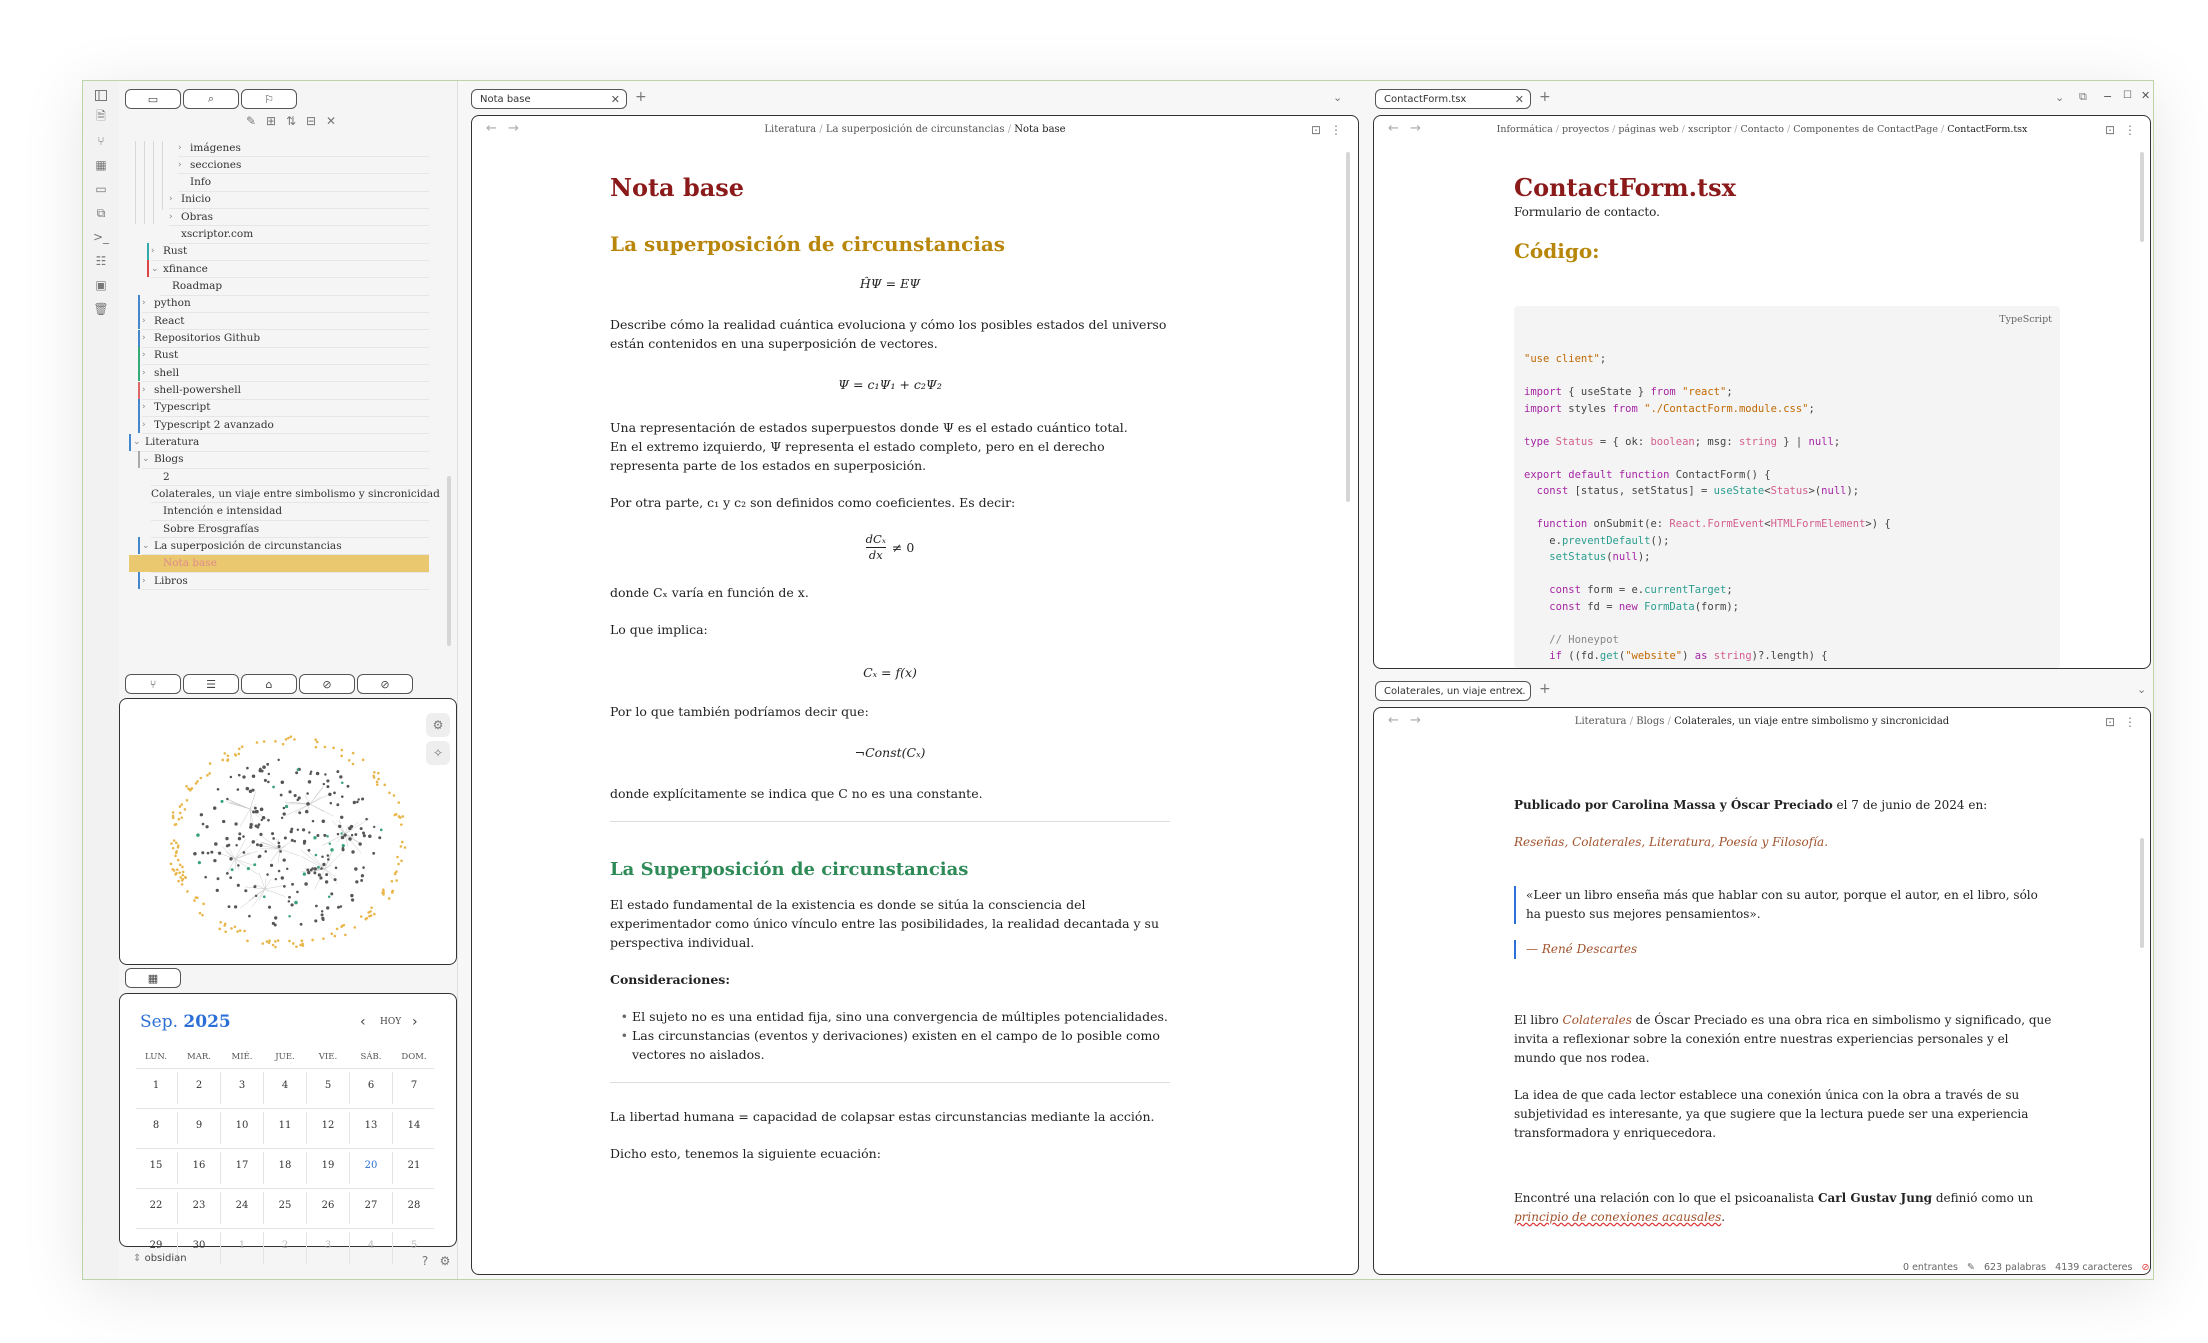 This screenshot has width=2208, height=1343. Describe the element at coordinates (101, 213) in the screenshot. I see `templates-icon: ⧉` at that location.